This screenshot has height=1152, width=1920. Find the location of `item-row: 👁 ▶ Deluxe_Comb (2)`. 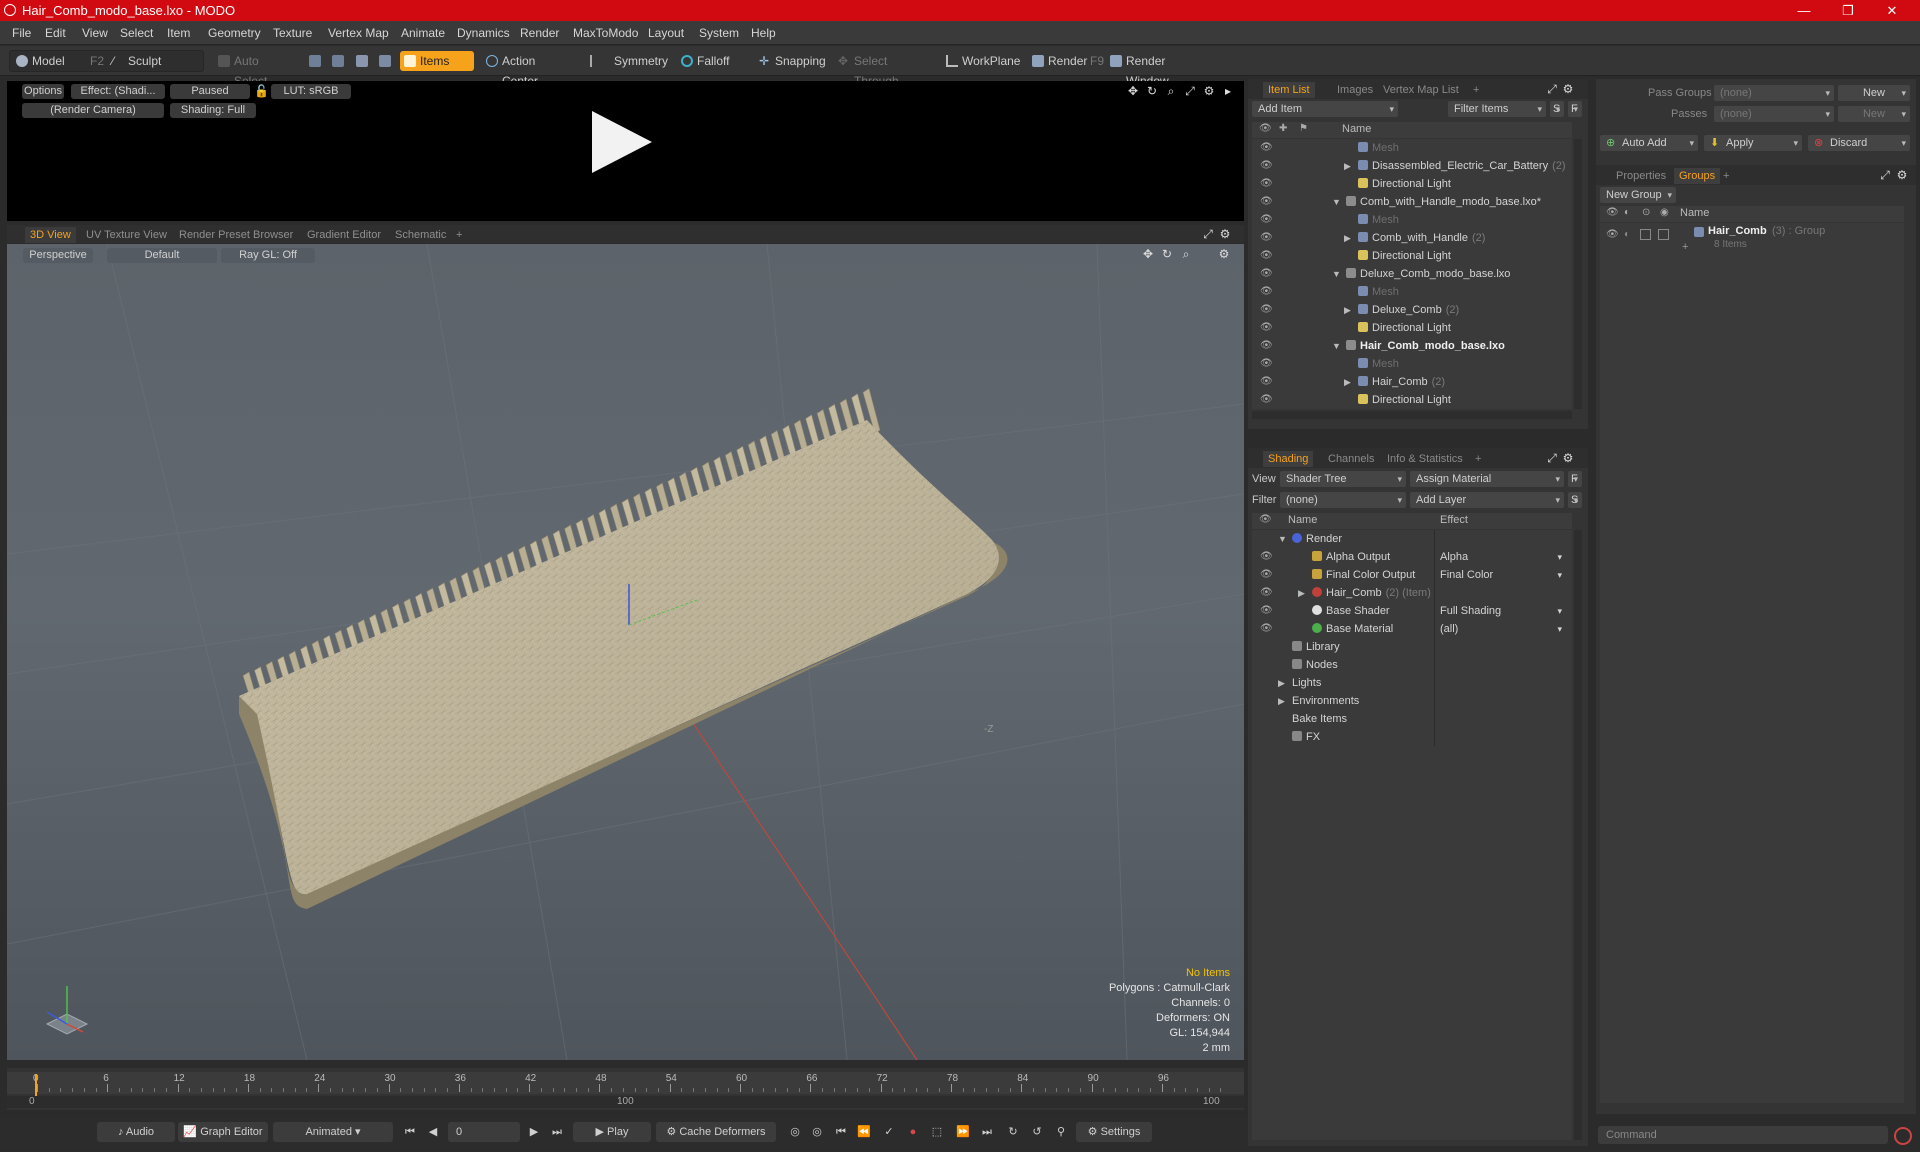

item-row: 👁 ▶ Deluxe_Comb (2) is located at coordinates (1412, 310).